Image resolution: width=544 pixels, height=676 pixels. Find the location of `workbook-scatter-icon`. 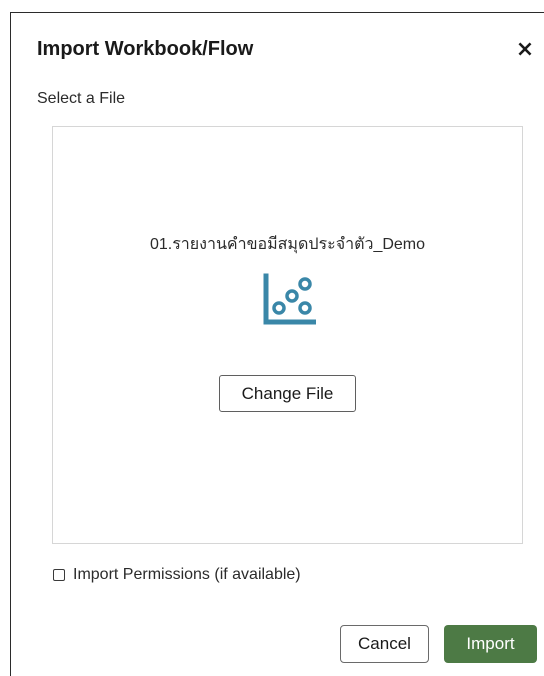

workbook-scatter-icon is located at coordinates (289, 299).